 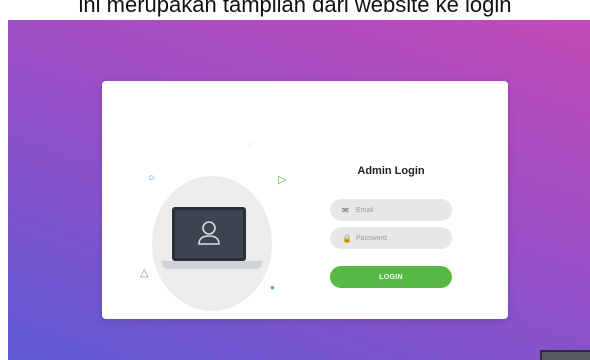 I want to click on login-title: Admin Login, so click(x=391, y=171).